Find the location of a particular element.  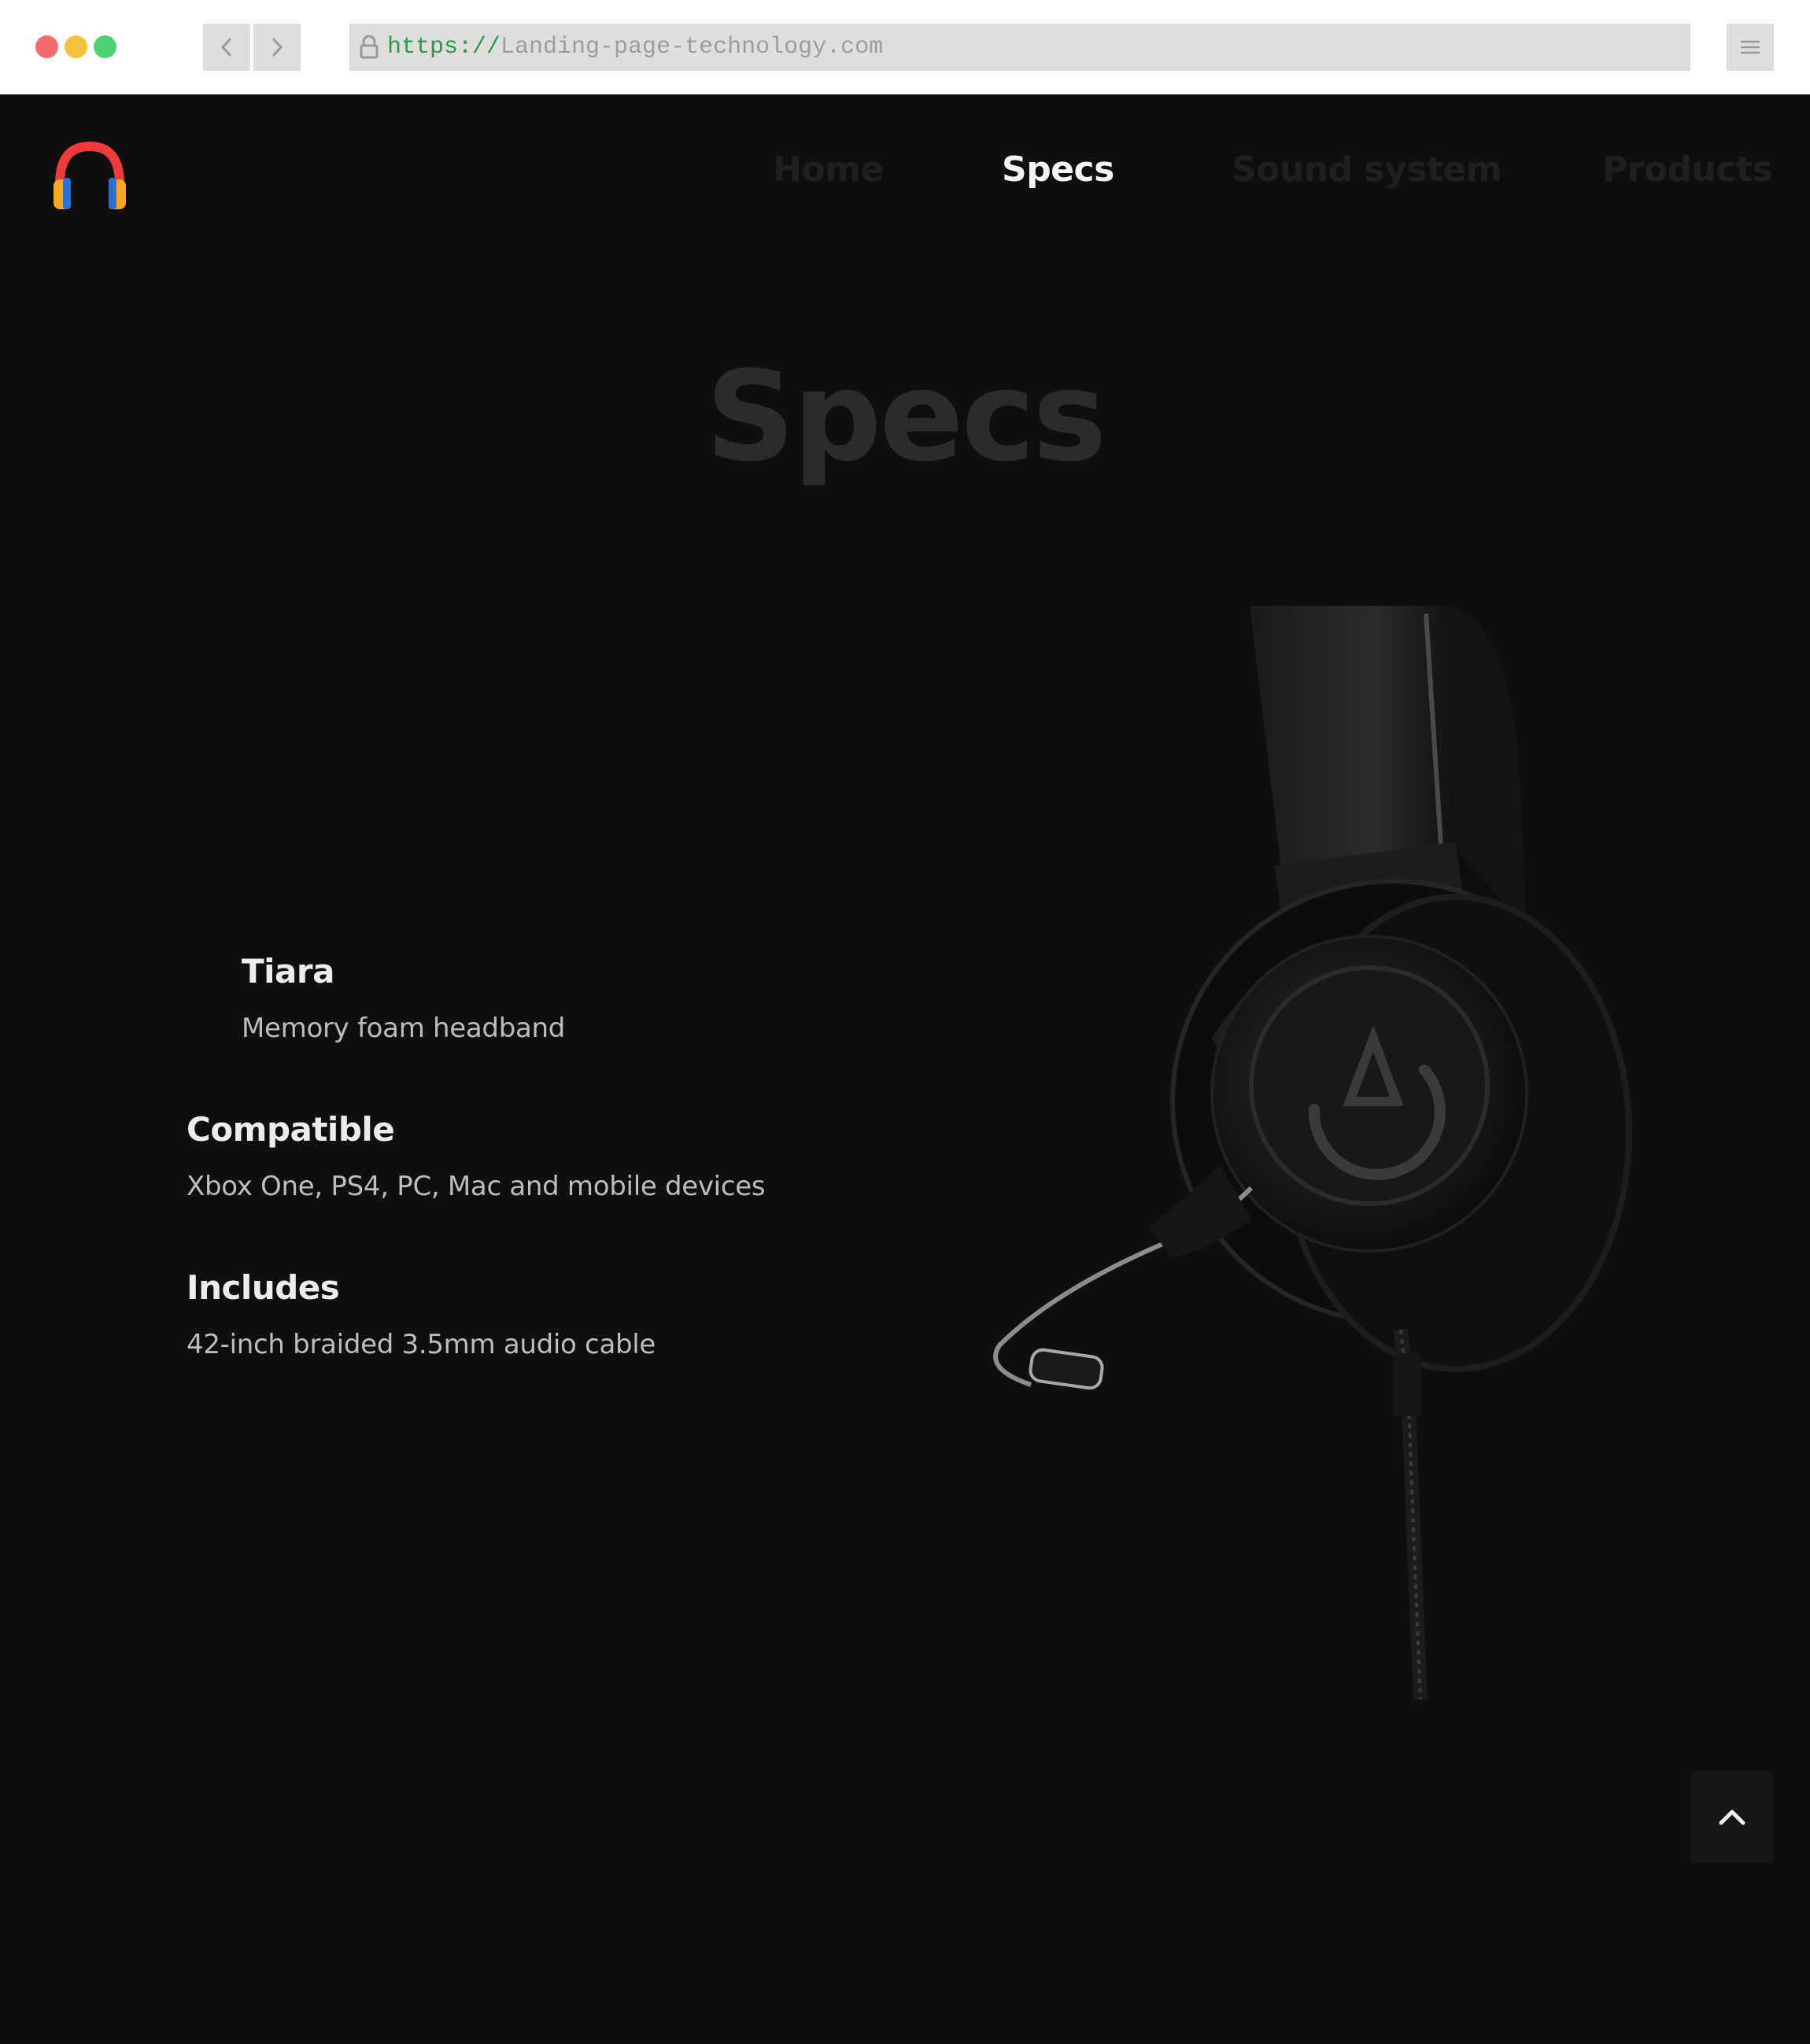

window-controls is located at coordinates (76, 47).